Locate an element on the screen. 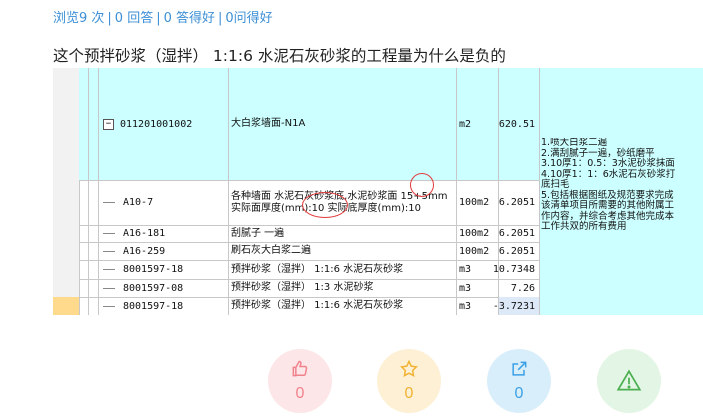 This screenshot has width=703, height=419. share-button: 0 is located at coordinates (519, 381).